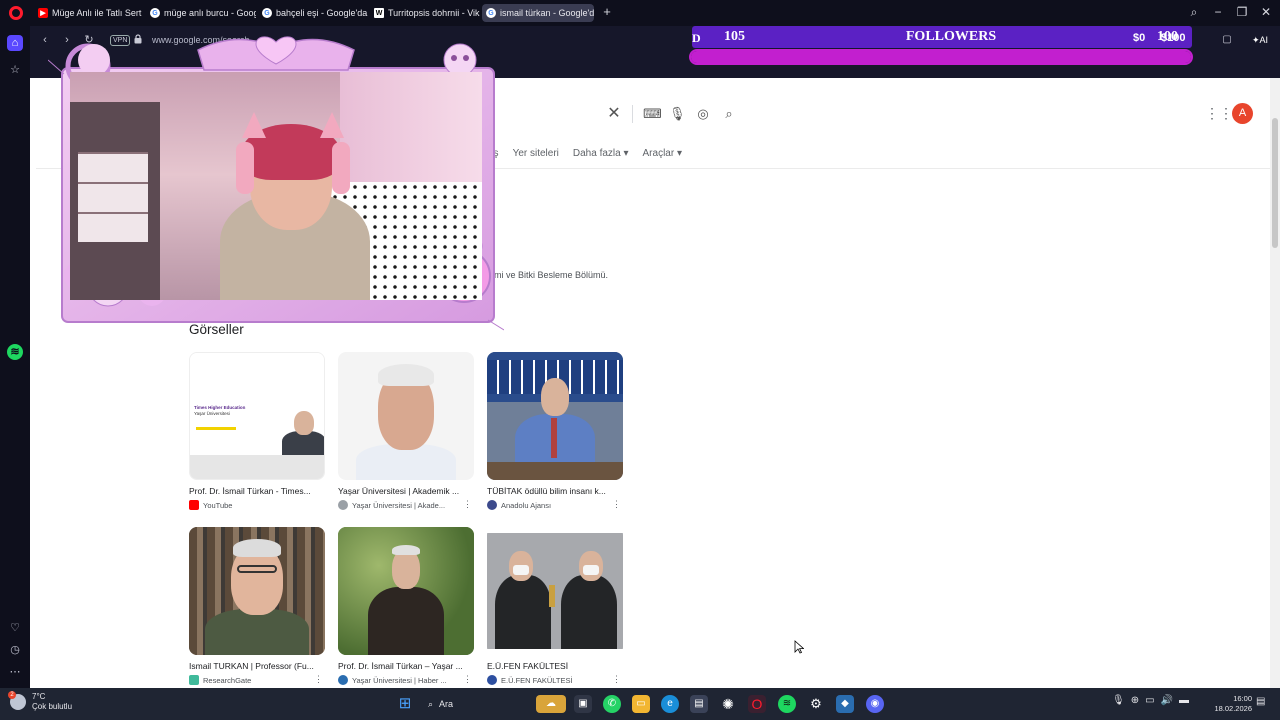 This screenshot has height=720, width=1280. I want to click on image-source: E.Ü.FEN FAKÜLTESİ, so click(555, 680).